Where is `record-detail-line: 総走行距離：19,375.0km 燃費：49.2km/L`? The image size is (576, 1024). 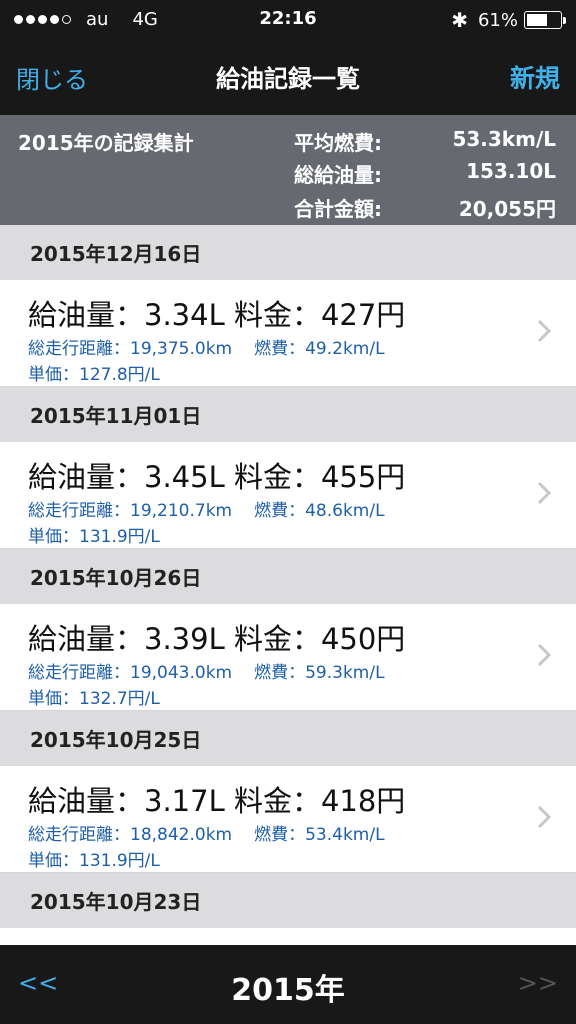
record-detail-line: 総走行距離：19,375.0km 燃費：49.2km/L is located at coordinates (206, 346).